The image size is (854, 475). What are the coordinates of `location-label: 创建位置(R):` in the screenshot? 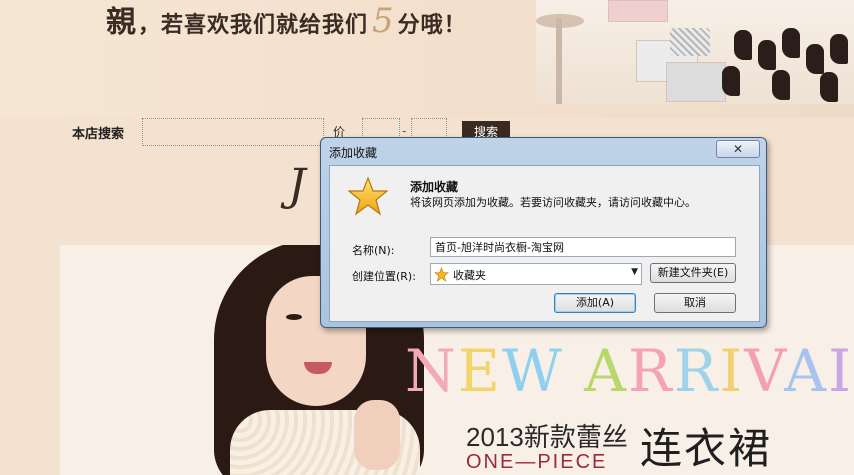 It's located at (384, 276).